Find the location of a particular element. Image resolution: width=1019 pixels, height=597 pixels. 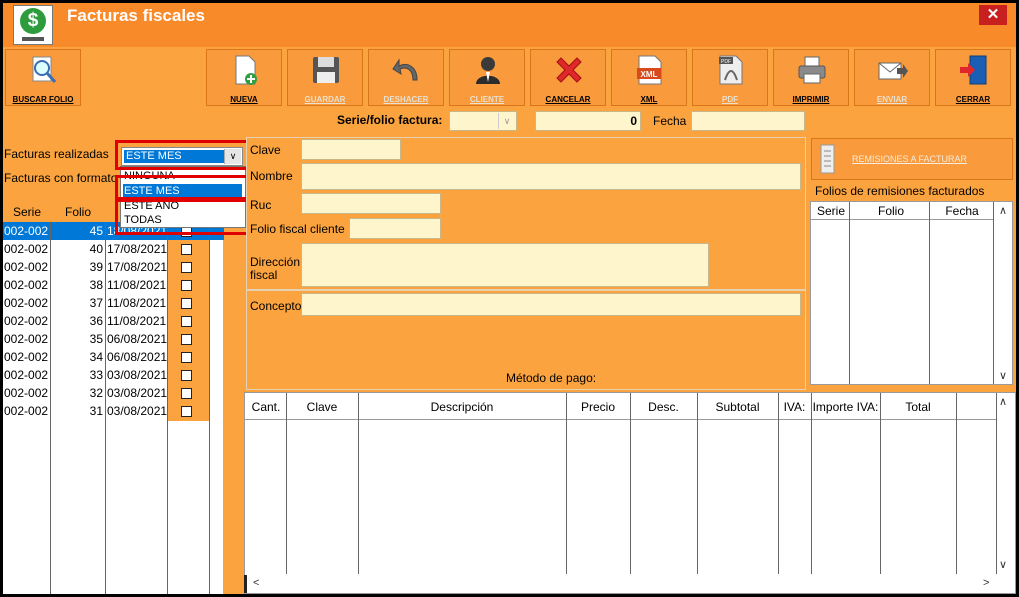

document-stack-icon is located at coordinates (827, 159).